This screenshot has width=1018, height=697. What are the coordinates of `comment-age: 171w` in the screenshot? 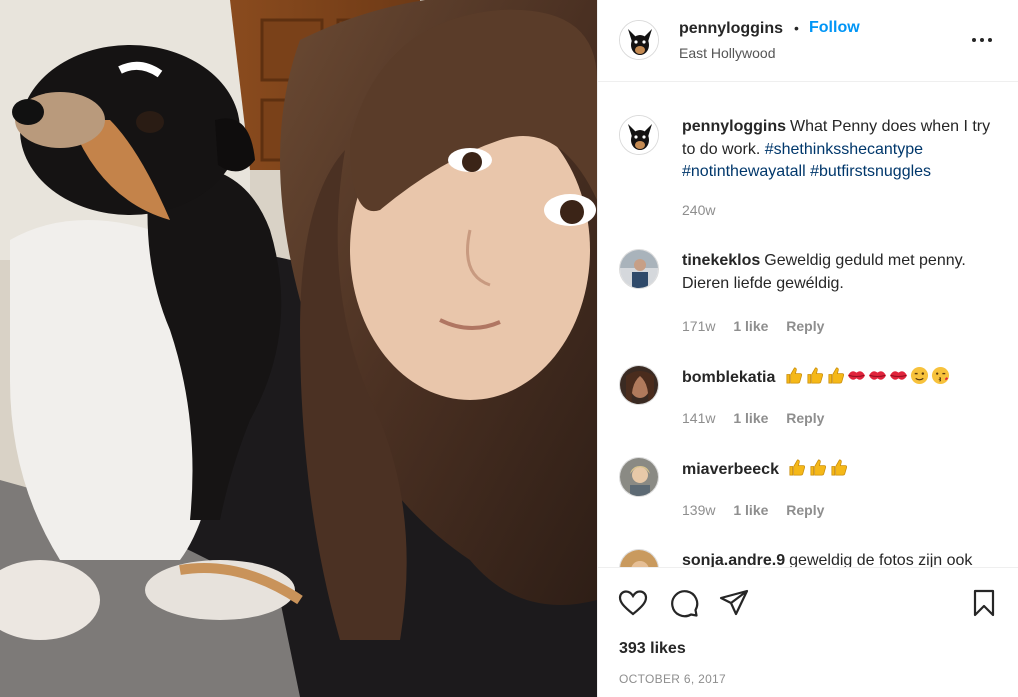 It's located at (698, 326).